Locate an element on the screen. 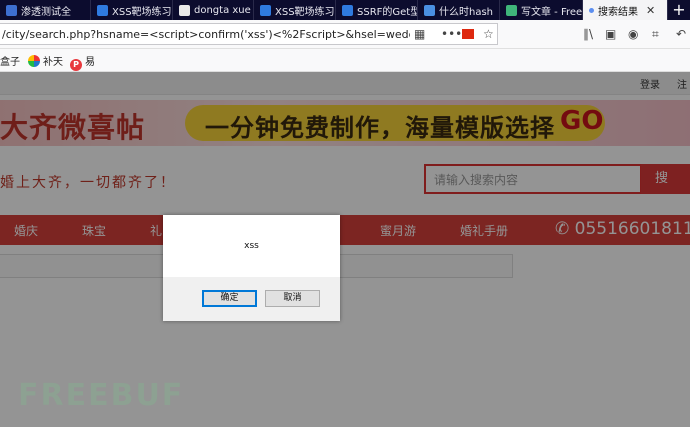 This screenshot has width=690, height=427. account-icon: ◉ is located at coordinates (633, 34).